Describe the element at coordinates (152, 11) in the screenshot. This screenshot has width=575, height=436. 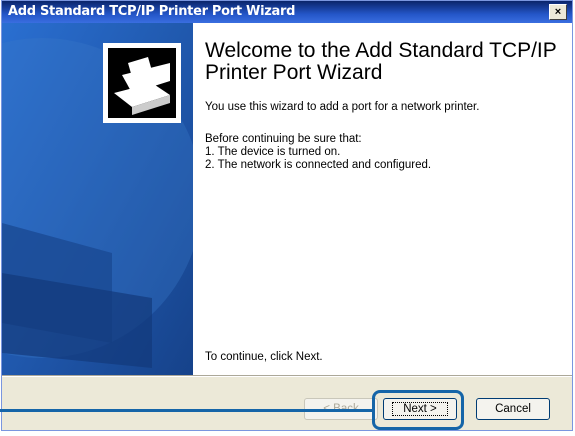
I see `window-title: Add Standard TCP/IP Printer Port Wizard` at that location.